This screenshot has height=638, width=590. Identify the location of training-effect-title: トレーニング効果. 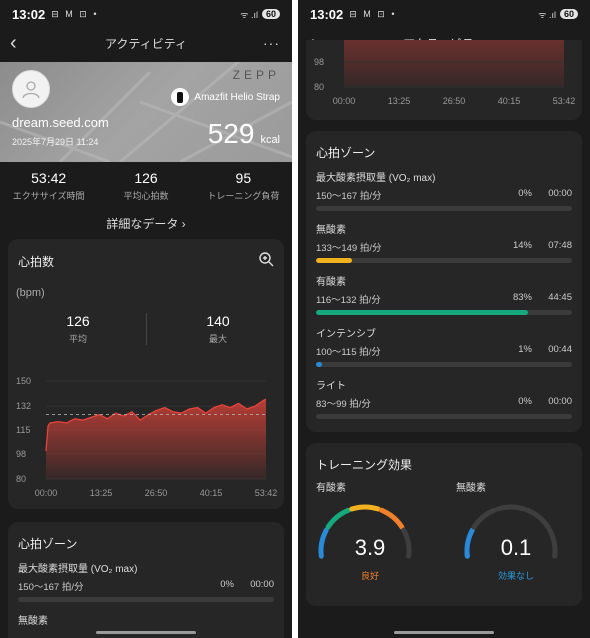
(364, 465).